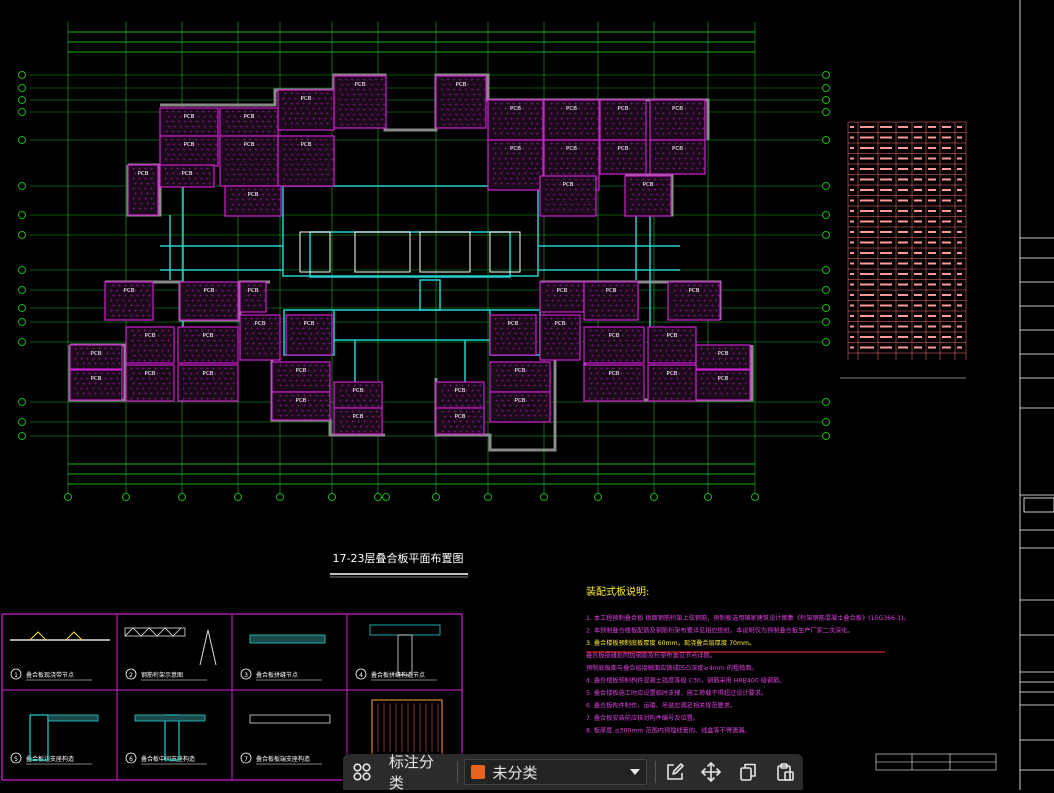  Describe the element at coordinates (16, 759) in the screenshot. I see `detail-number: 5` at that location.